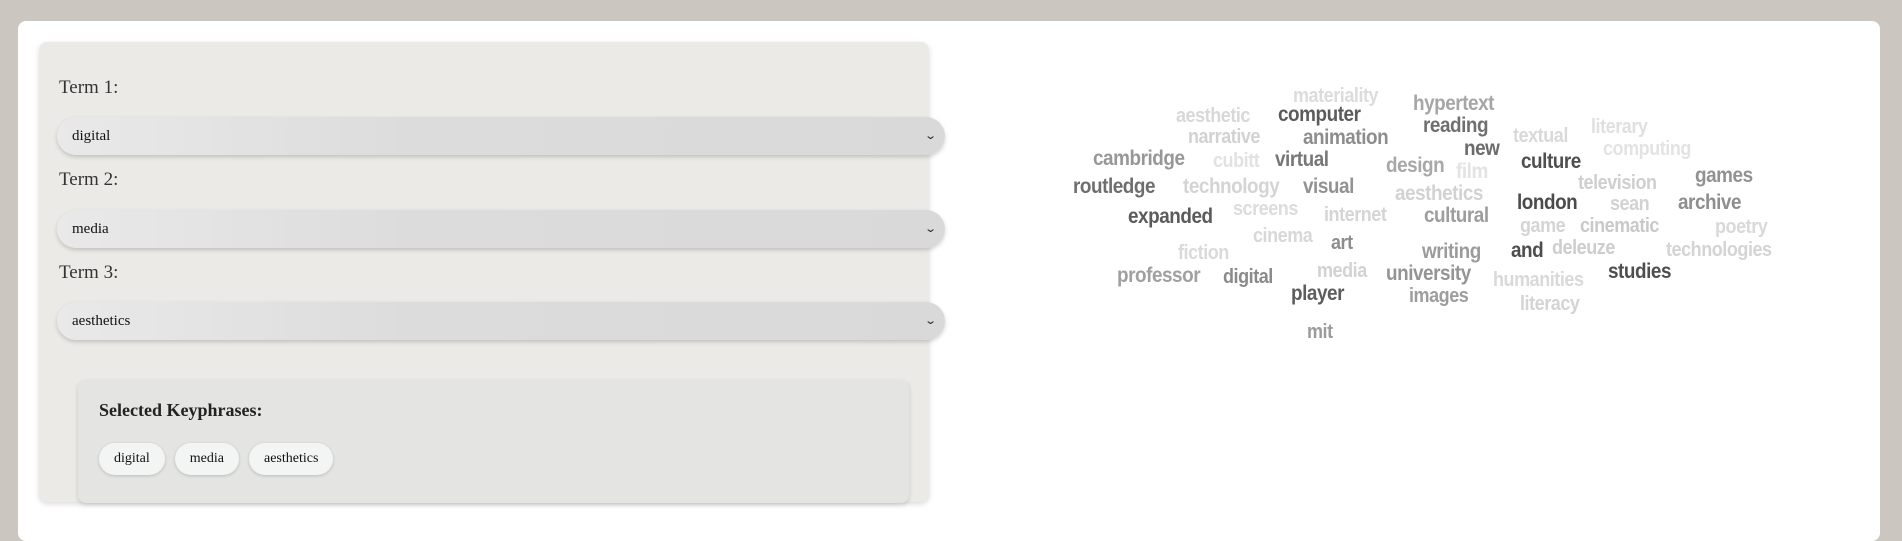  Describe the element at coordinates (1630, 204) in the screenshot. I see `word-cloud-word: sean` at that location.